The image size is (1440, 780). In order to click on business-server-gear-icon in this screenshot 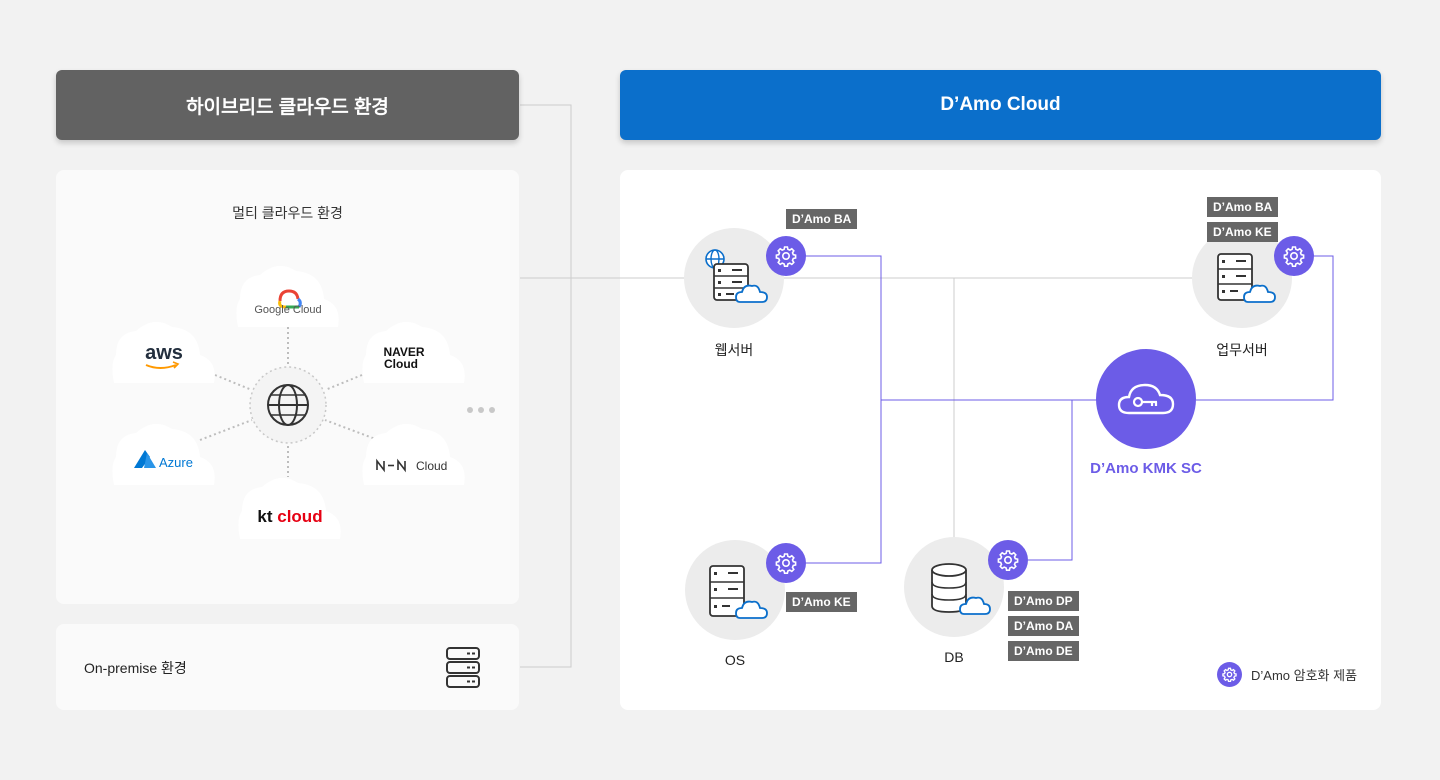, I will do `click(1294, 256)`.